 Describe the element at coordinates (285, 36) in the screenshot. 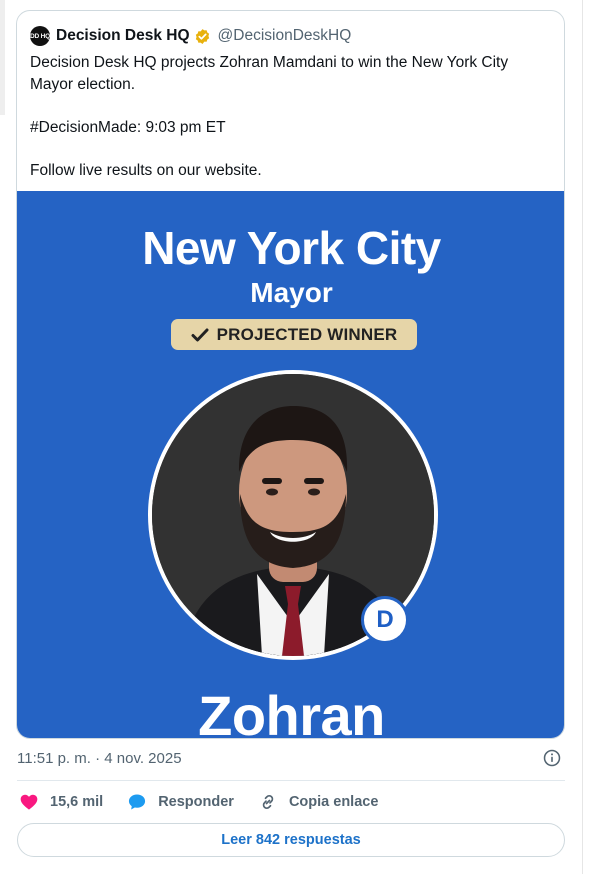

I see `author-handle: @DecisionDeskHQ` at that location.